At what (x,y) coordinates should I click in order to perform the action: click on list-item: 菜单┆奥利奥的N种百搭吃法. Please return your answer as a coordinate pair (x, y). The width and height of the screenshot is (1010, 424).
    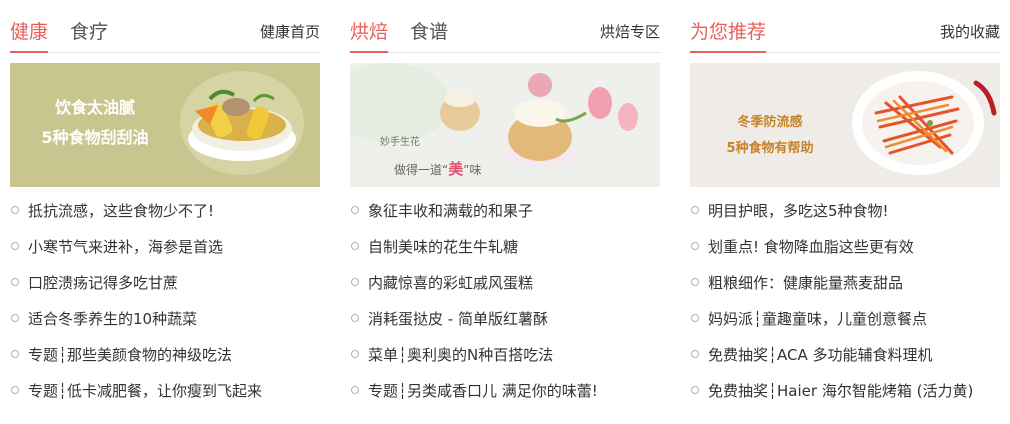
    Looking at the image, I should click on (505, 355).